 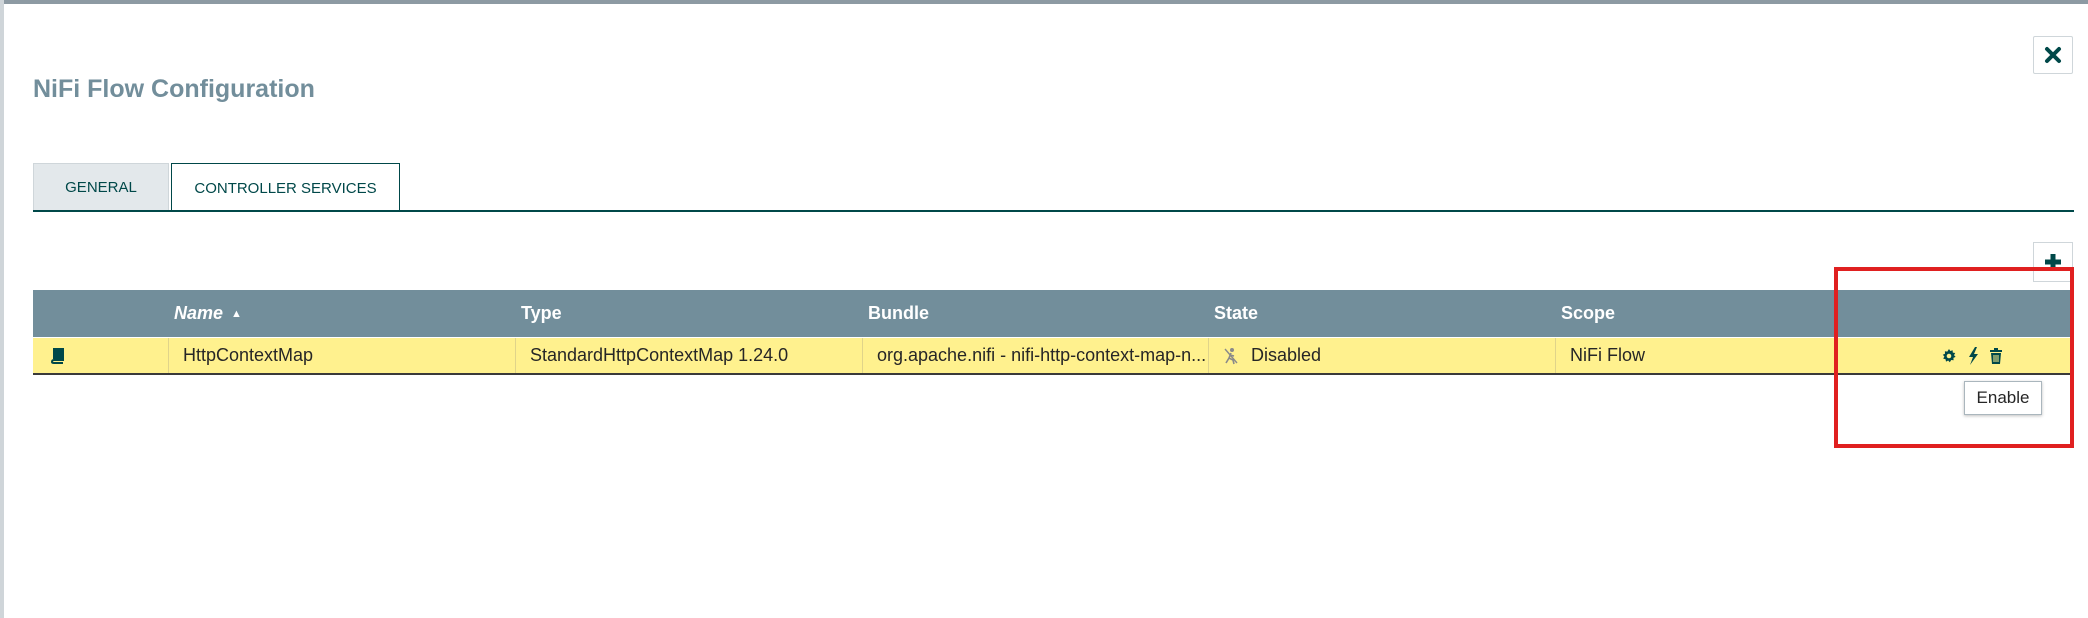 I want to click on service-name: HttpContextMap, so click(x=342, y=355).